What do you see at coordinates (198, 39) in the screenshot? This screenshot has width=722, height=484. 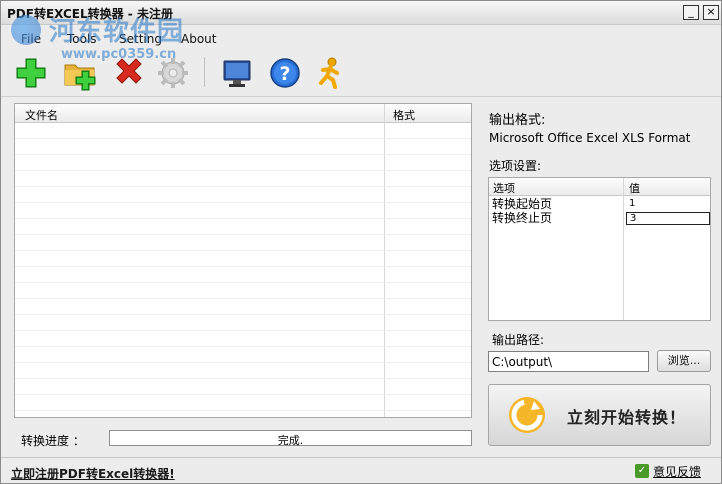 I see `menu-about: About` at bounding box center [198, 39].